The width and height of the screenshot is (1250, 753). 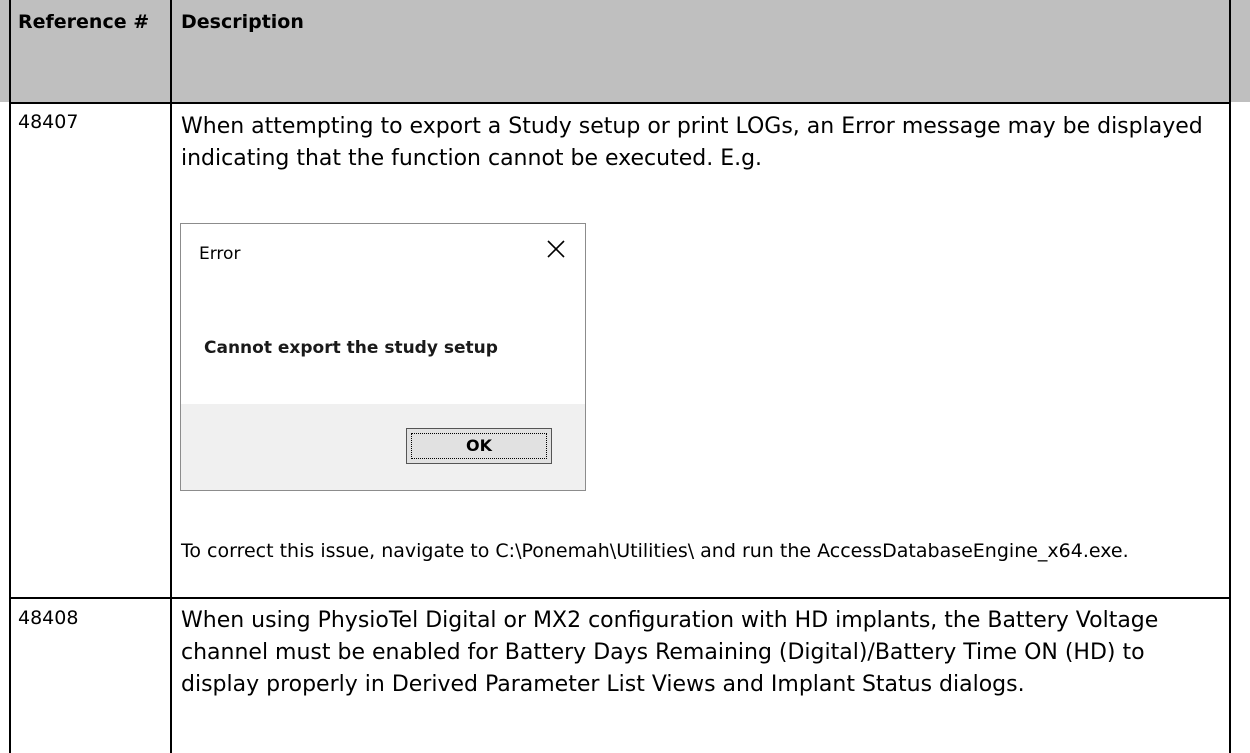 I want to click on column-divider, so click(x=171, y=376).